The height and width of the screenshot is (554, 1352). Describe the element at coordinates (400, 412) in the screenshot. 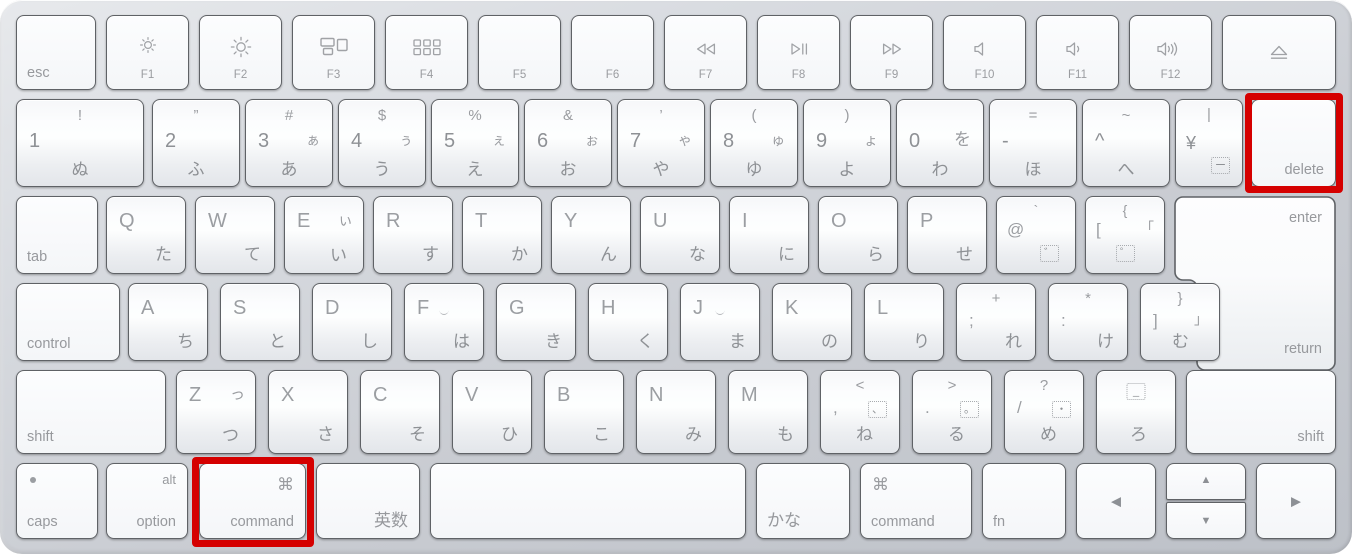

I see `key-c: C そ` at that location.